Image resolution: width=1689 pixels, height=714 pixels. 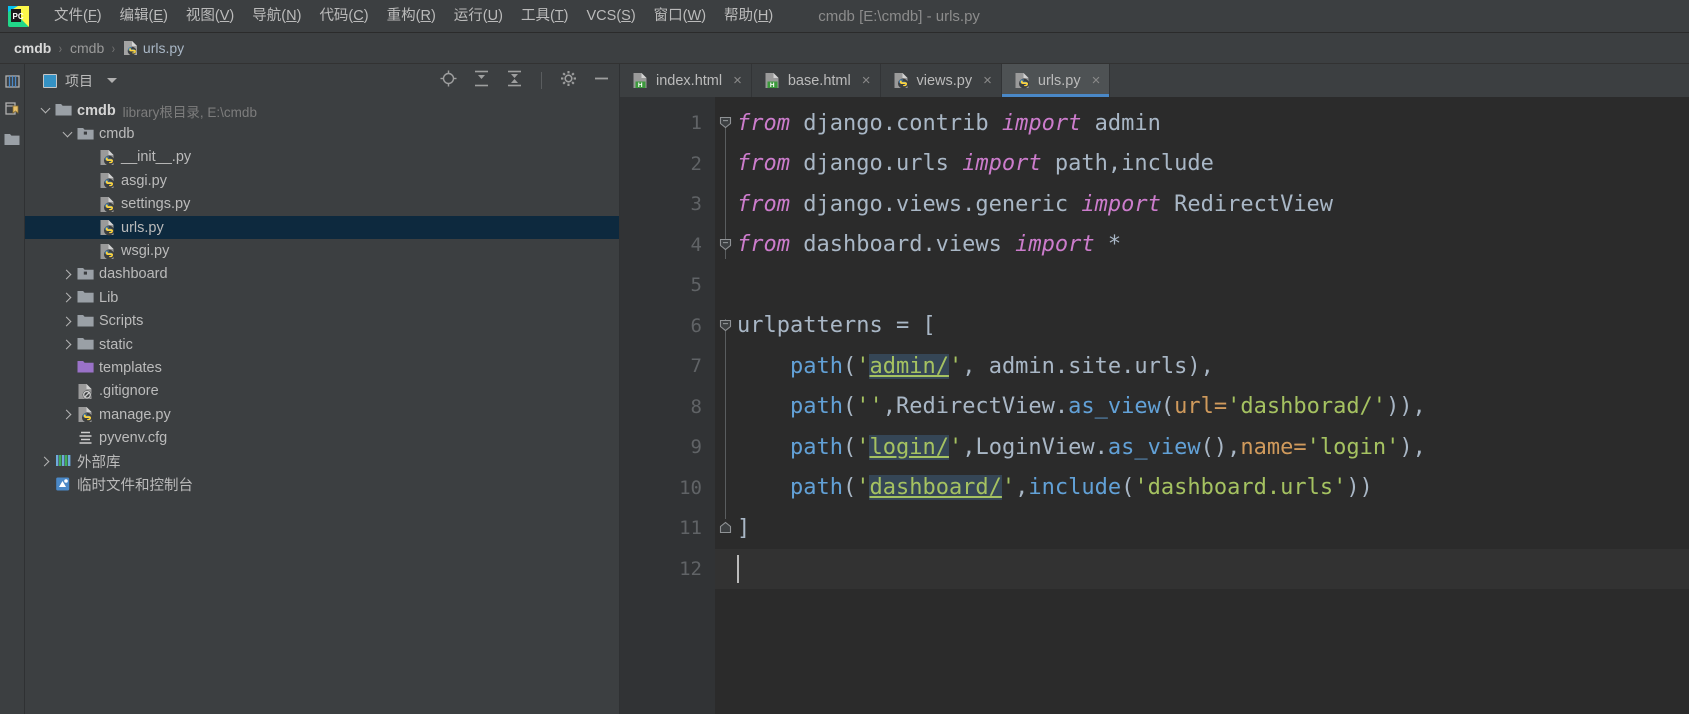 I want to click on expand-all-icon, so click(x=481, y=81).